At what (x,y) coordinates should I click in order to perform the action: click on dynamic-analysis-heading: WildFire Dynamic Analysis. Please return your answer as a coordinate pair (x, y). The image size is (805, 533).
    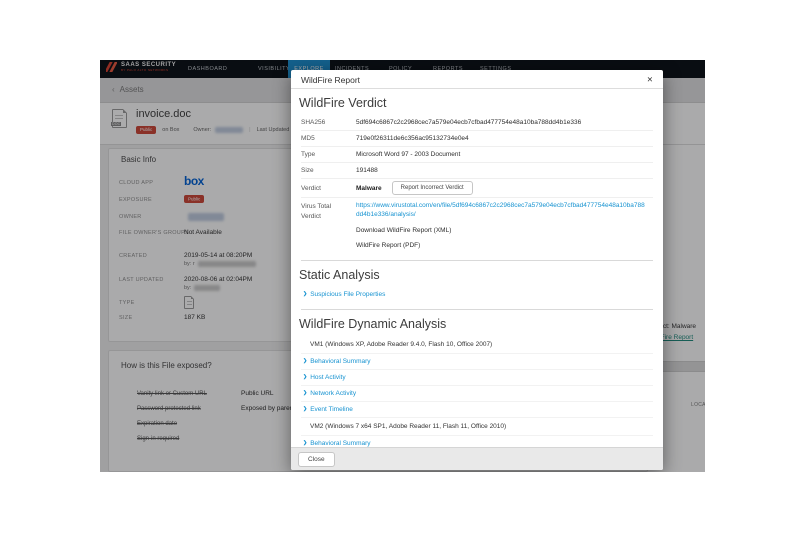
    Looking at the image, I should click on (373, 323).